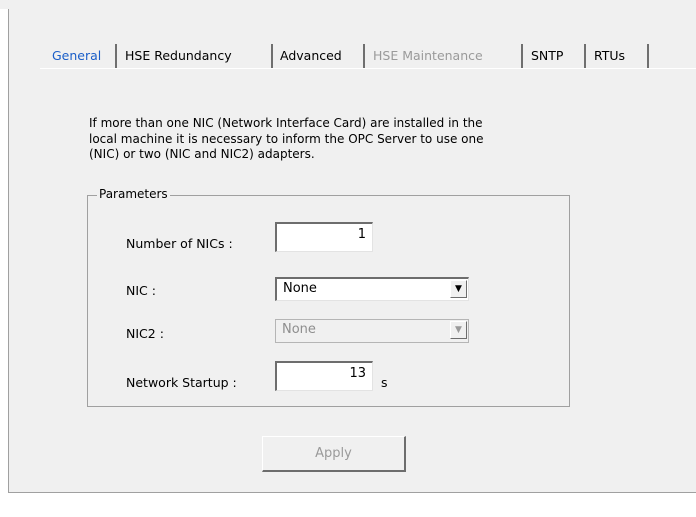 This screenshot has height=517, width=696. Describe the element at coordinates (324, 376) in the screenshot. I see `network-startup-input: 13` at that location.